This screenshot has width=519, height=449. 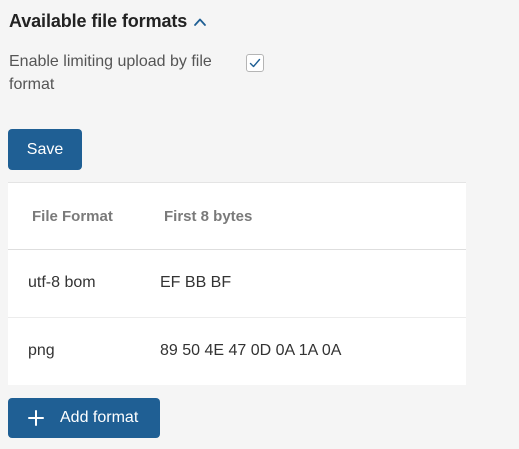 I want to click on cell-first-bytes: EF BB BF, so click(x=196, y=282).